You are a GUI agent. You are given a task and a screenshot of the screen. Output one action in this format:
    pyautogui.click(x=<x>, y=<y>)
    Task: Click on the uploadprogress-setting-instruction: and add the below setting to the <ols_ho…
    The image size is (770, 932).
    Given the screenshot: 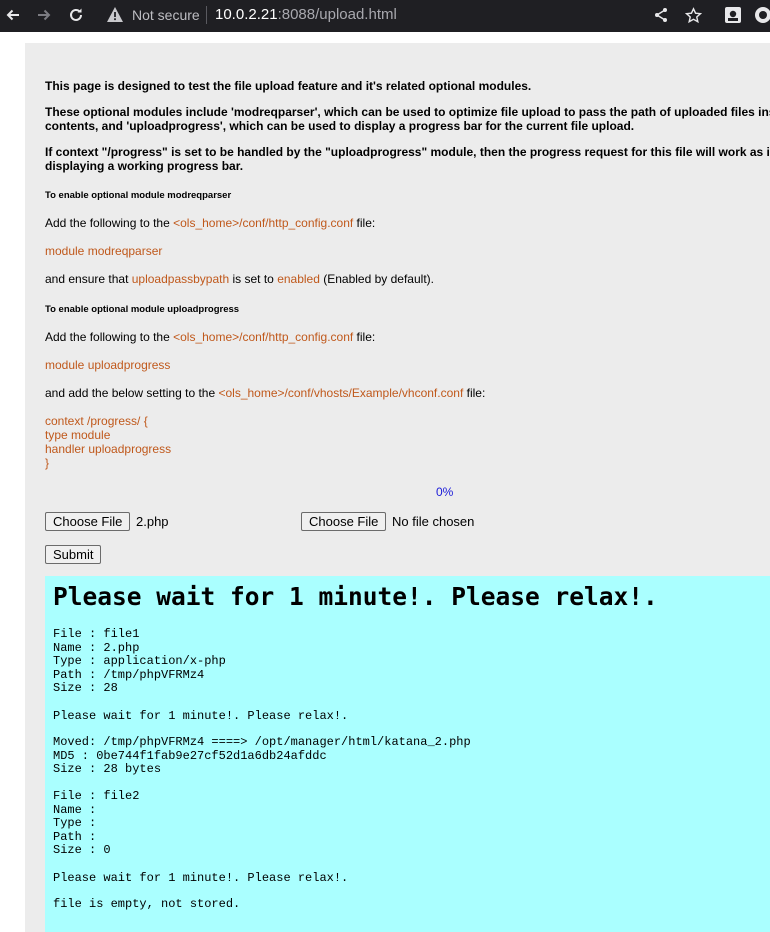 What is the action you would take?
    pyautogui.click(x=265, y=393)
    